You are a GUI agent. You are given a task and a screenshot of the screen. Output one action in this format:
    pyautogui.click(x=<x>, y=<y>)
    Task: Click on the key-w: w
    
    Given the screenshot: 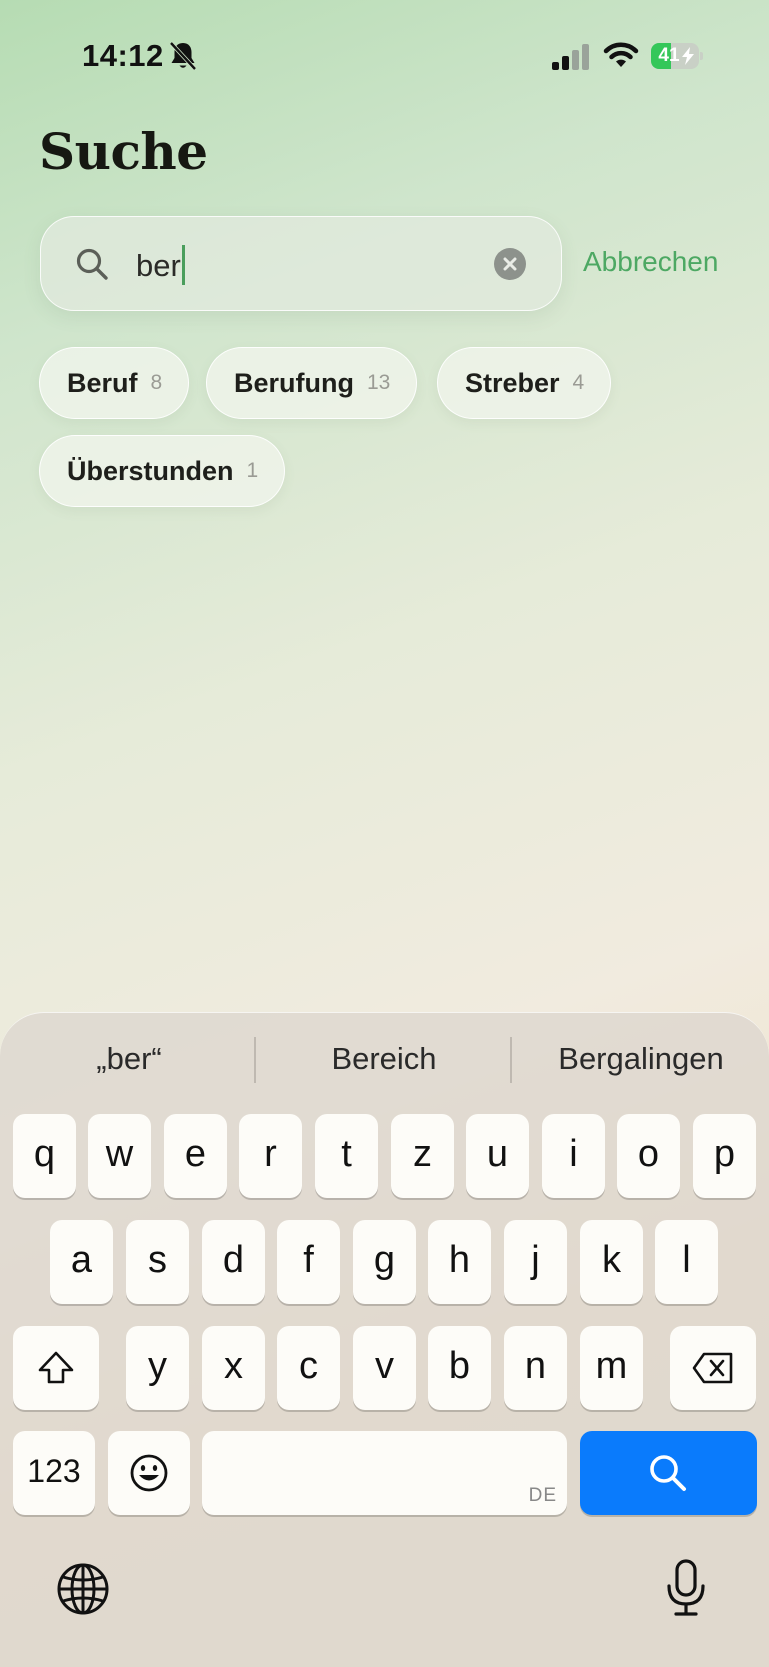 What is the action you would take?
    pyautogui.click(x=119, y=1156)
    